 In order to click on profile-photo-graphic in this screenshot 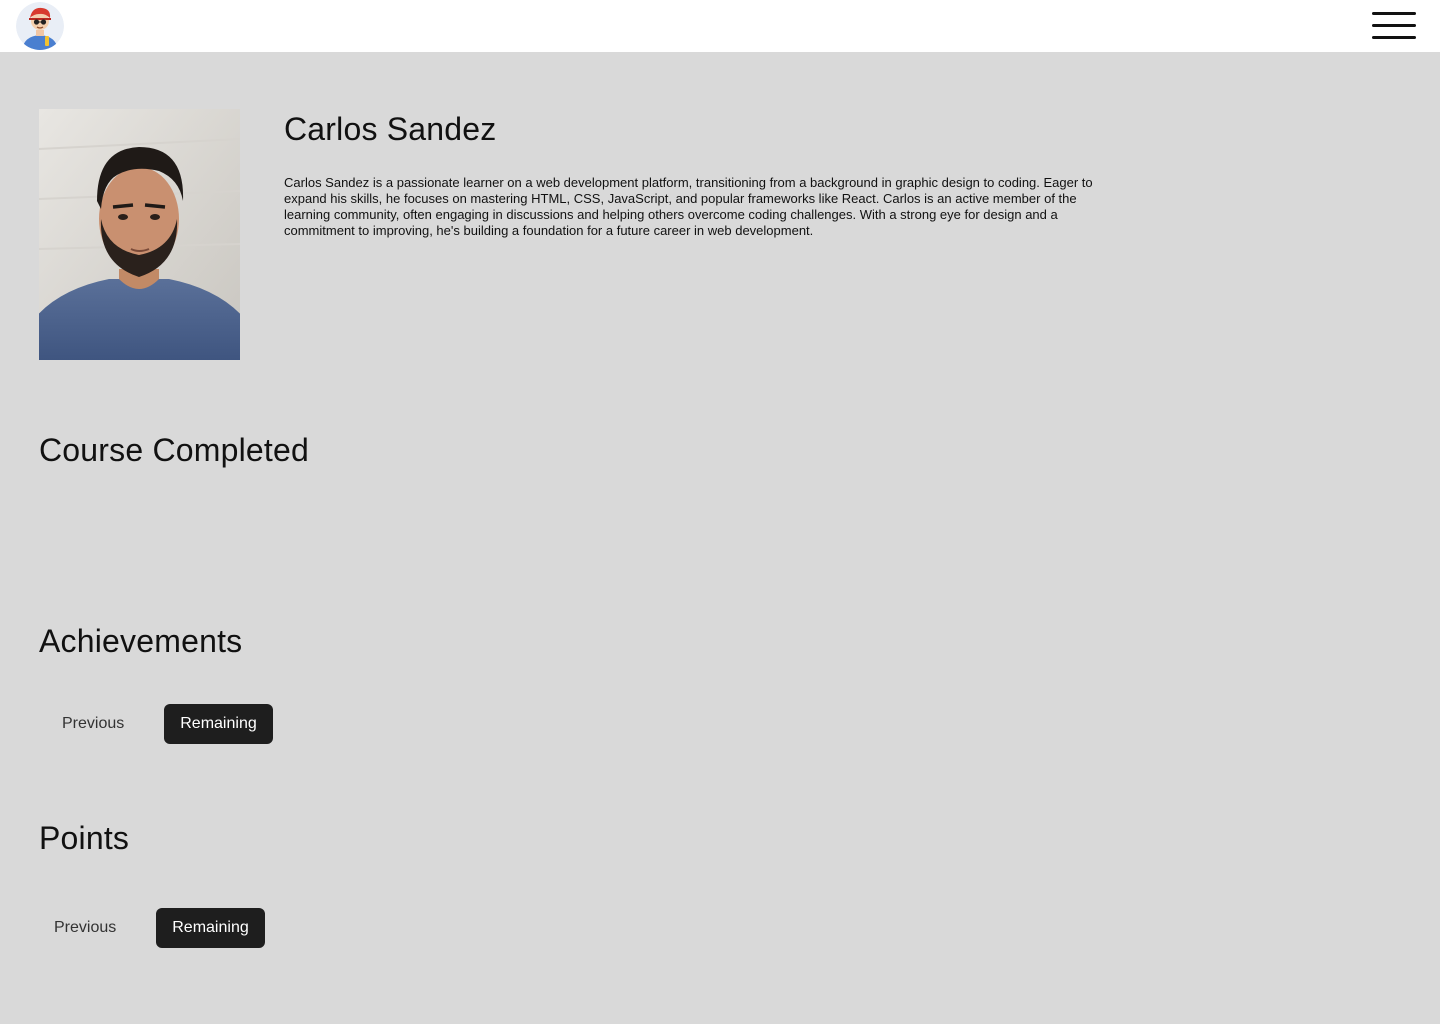, I will do `click(139, 234)`.